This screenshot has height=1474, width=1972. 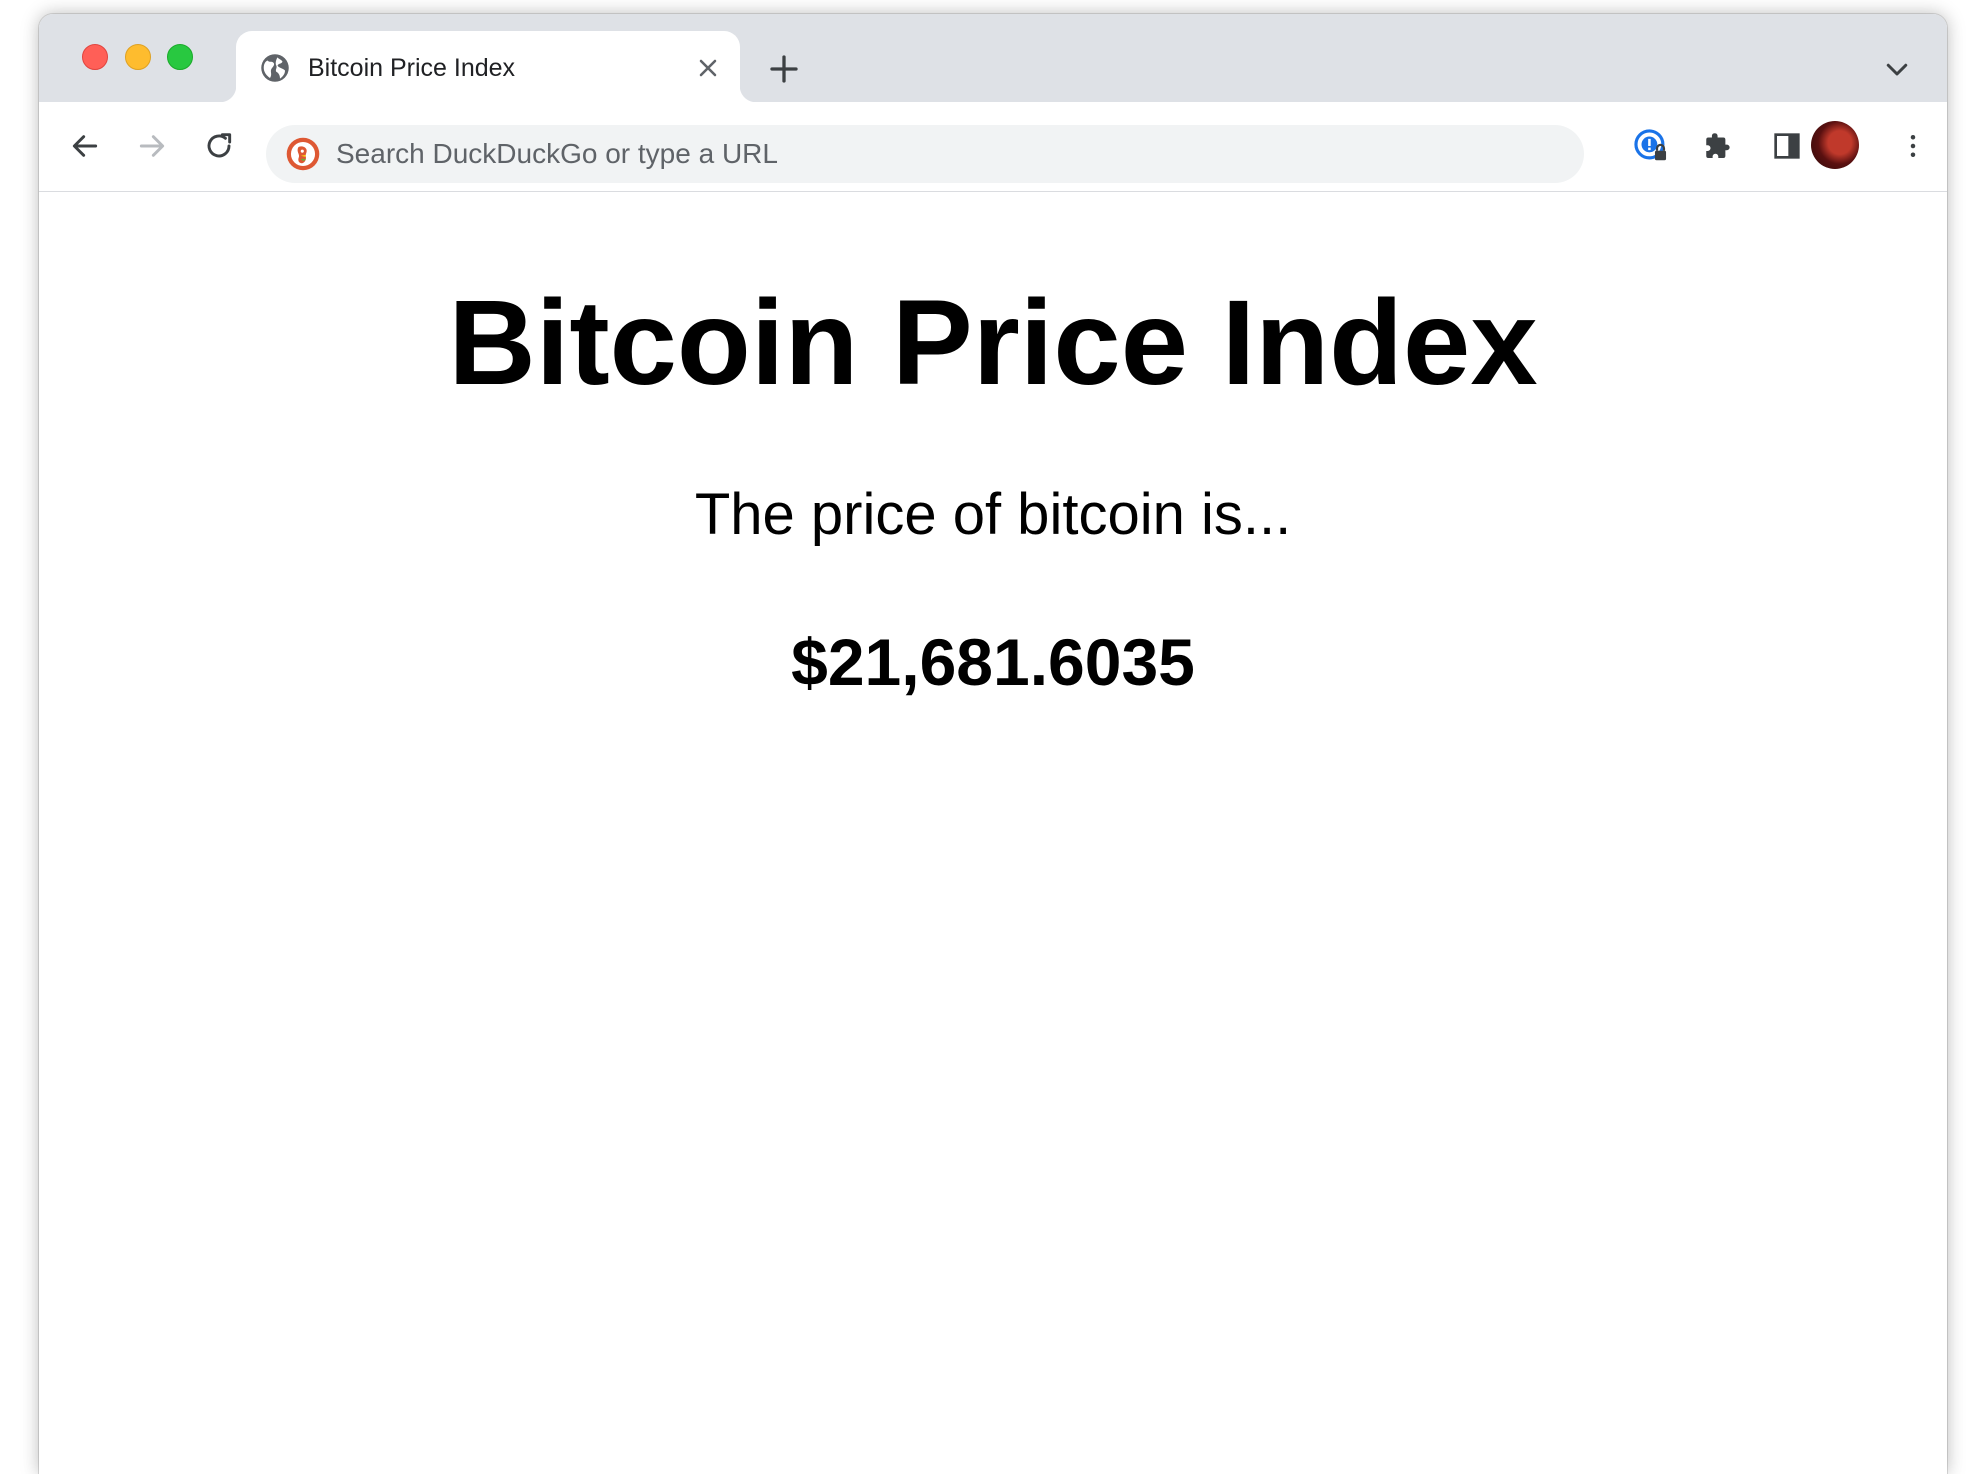 What do you see at coordinates (95, 57) in the screenshot?
I see `close-window-button` at bounding box center [95, 57].